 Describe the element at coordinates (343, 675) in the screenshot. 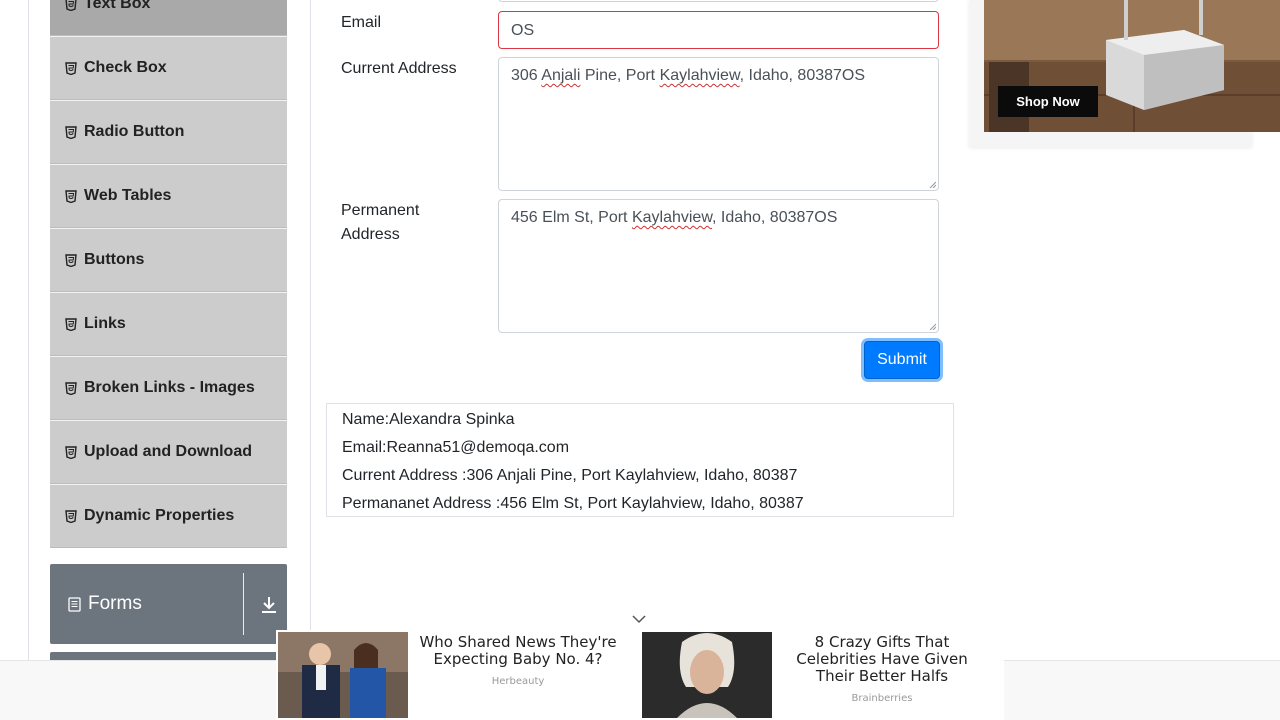

I see `ad-thumbnail-couple` at that location.